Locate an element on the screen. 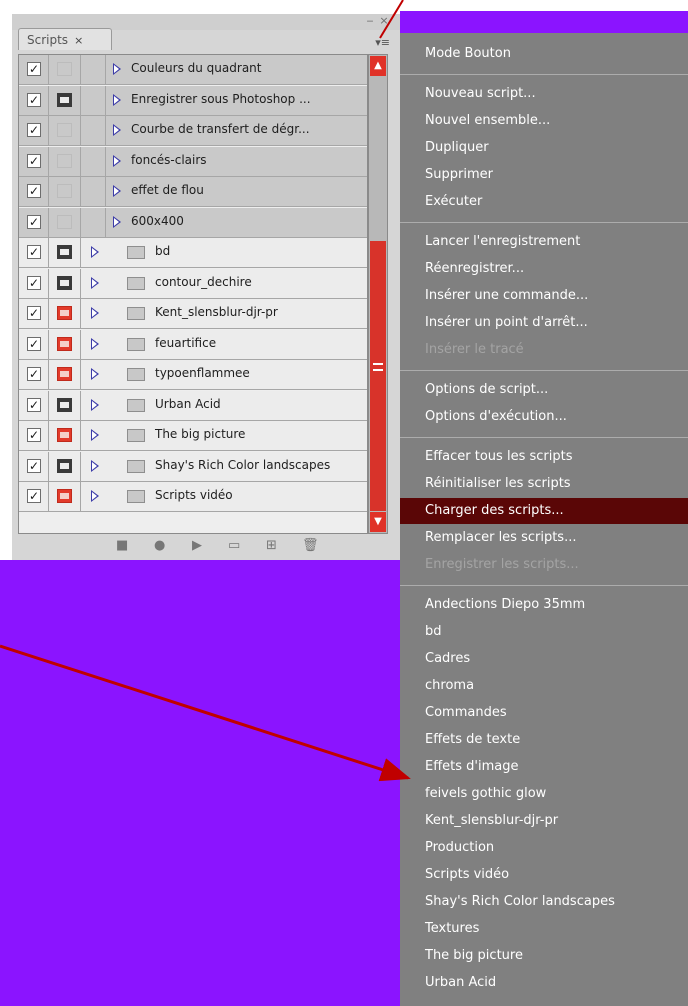 The width and height of the screenshot is (688, 1006). action-set-row: ✓ bd is located at coordinates (193, 253).